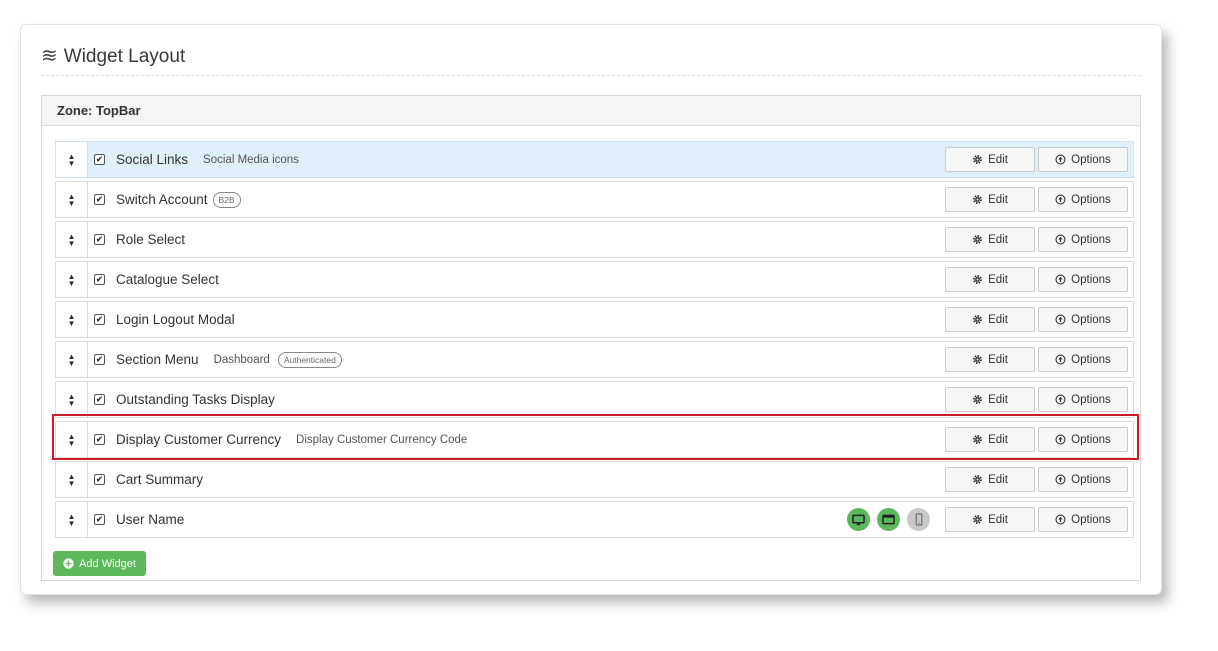 Image resolution: width=1218 pixels, height=651 pixels. Describe the element at coordinates (124, 56) in the screenshot. I see `page-title: Widget Layout` at that location.